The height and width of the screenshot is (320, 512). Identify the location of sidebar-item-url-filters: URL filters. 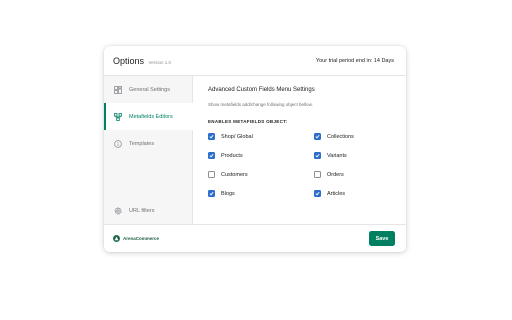
(148, 210).